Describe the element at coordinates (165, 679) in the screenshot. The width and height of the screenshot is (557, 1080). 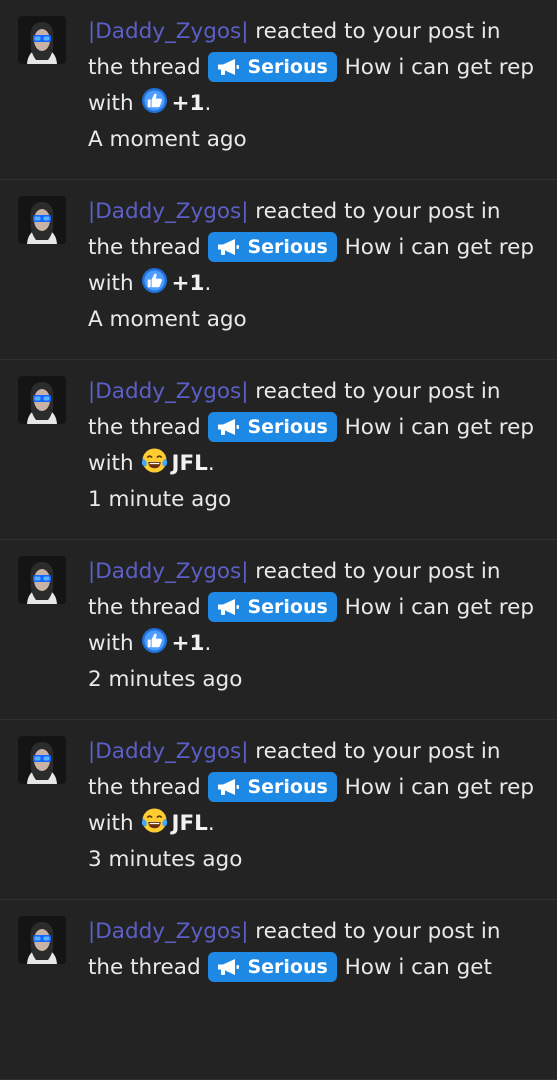
I see `alert-time: 2 minutes ago` at that location.